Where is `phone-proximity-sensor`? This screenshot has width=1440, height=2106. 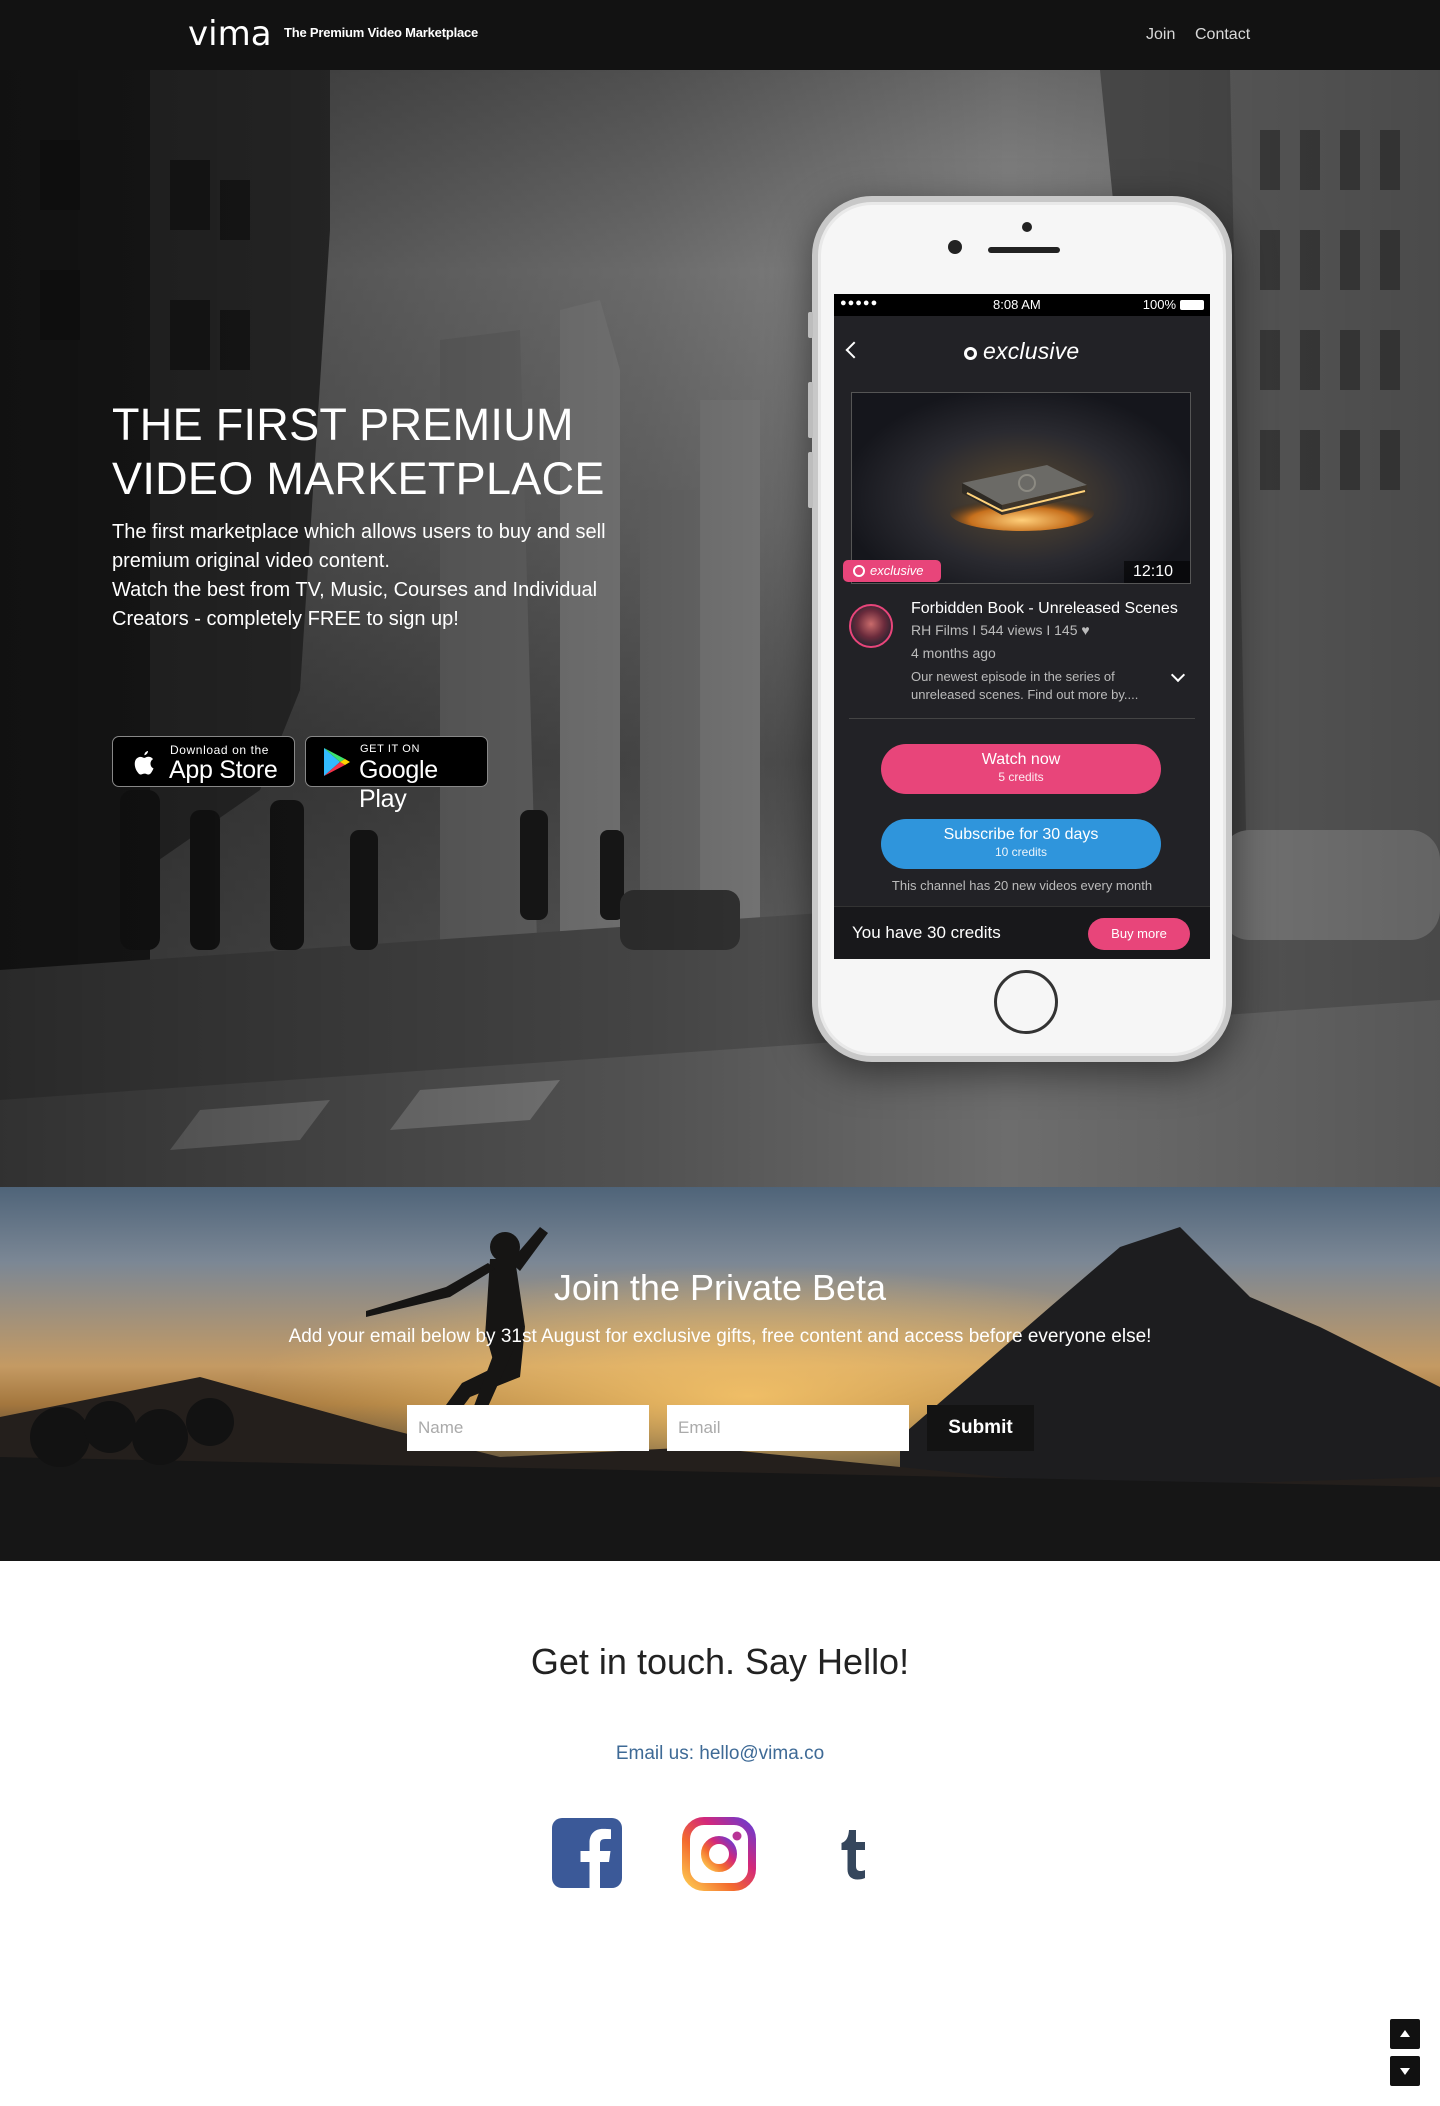
phone-proximity-sensor is located at coordinates (1027, 227).